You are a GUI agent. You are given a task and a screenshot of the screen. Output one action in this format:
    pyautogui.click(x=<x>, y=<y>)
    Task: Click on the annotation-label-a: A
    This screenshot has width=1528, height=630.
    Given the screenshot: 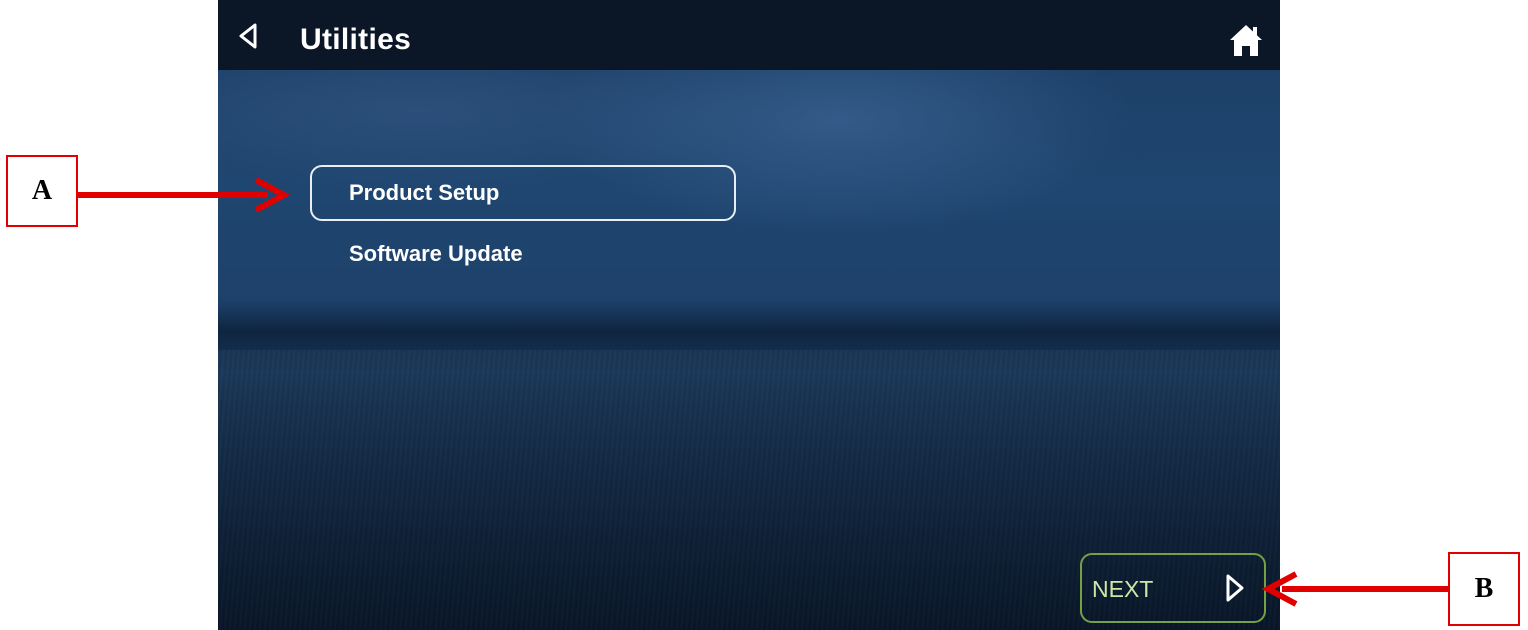 What is the action you would take?
    pyautogui.click(x=42, y=191)
    